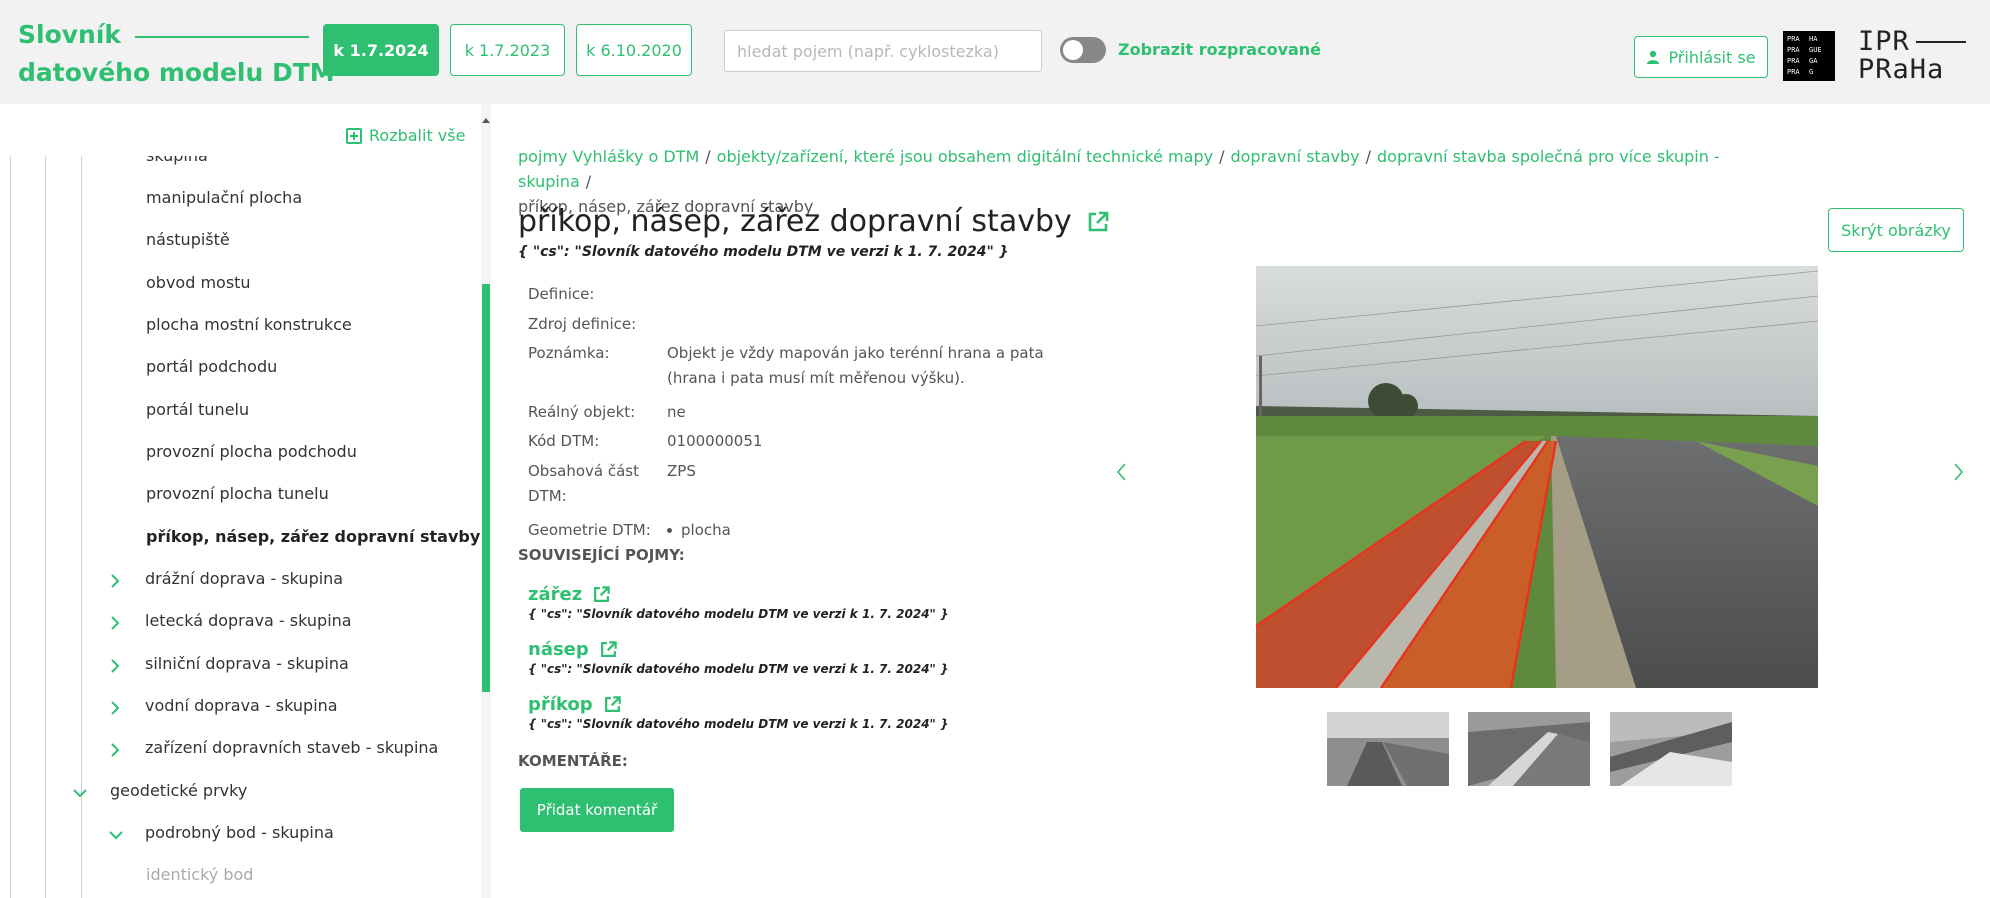 The height and width of the screenshot is (898, 1990). Describe the element at coordinates (381, 50) in the screenshot. I see `version-button-2024: k 1.7.2024` at that location.